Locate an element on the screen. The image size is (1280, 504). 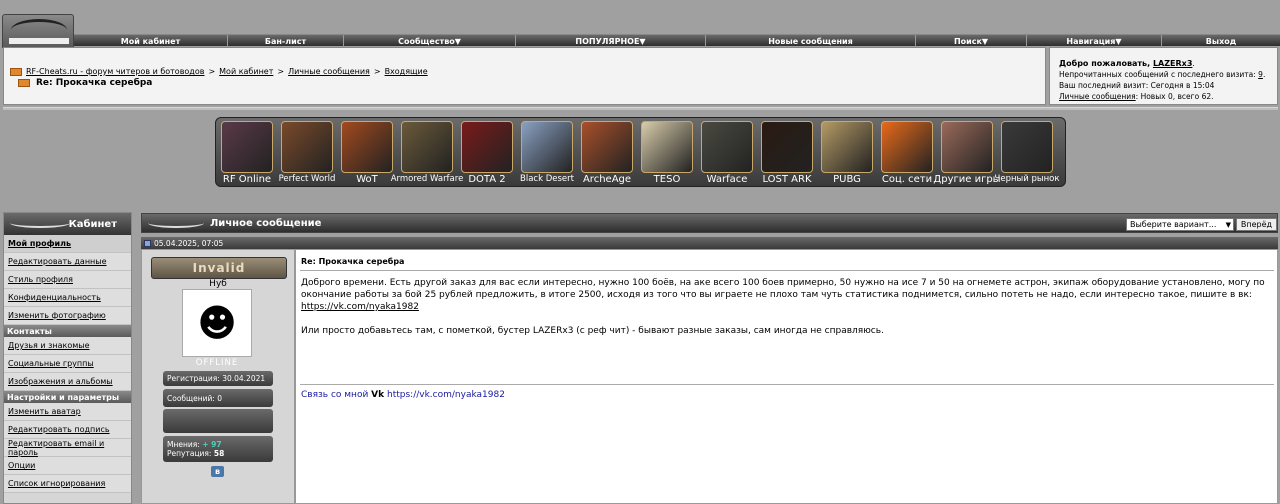
sidebar-item-privacy: Конфиденциальность is located at coordinates (67, 298).